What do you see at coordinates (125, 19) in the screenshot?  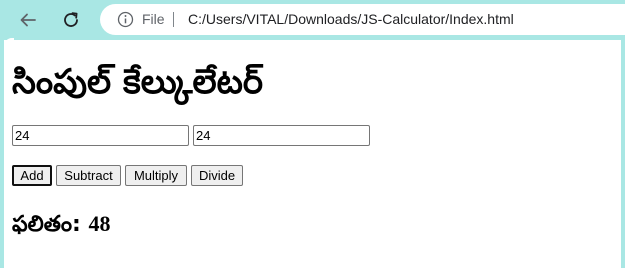 I see `info-icon` at bounding box center [125, 19].